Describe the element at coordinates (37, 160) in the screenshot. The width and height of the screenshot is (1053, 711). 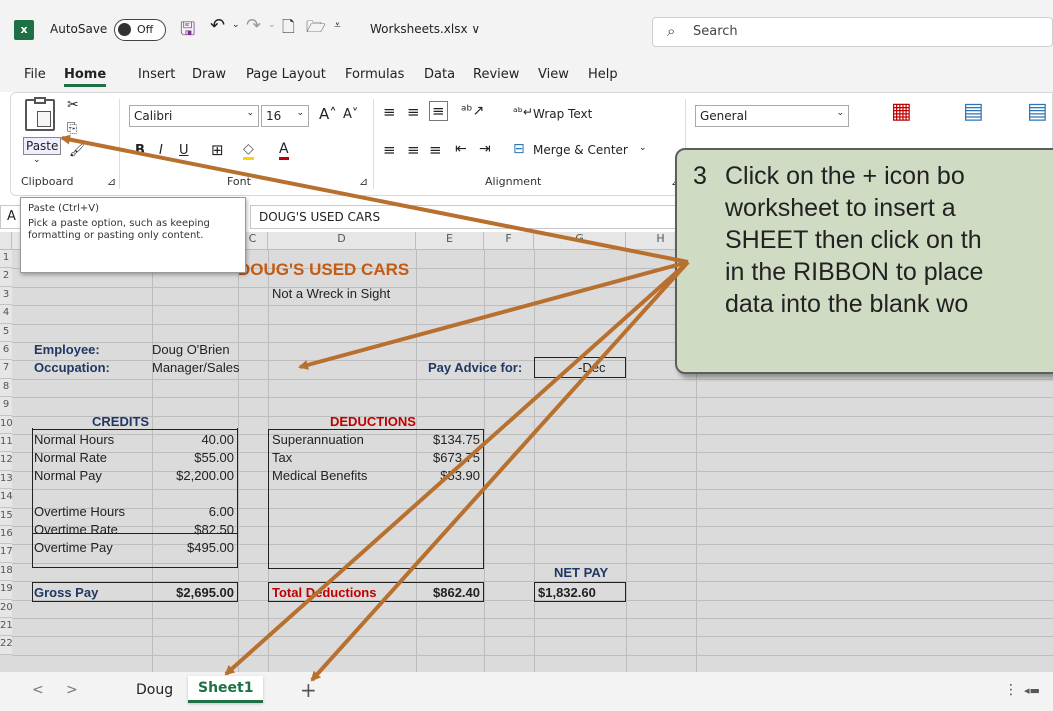
I see `paste-dropdown-icon: ⌄` at that location.